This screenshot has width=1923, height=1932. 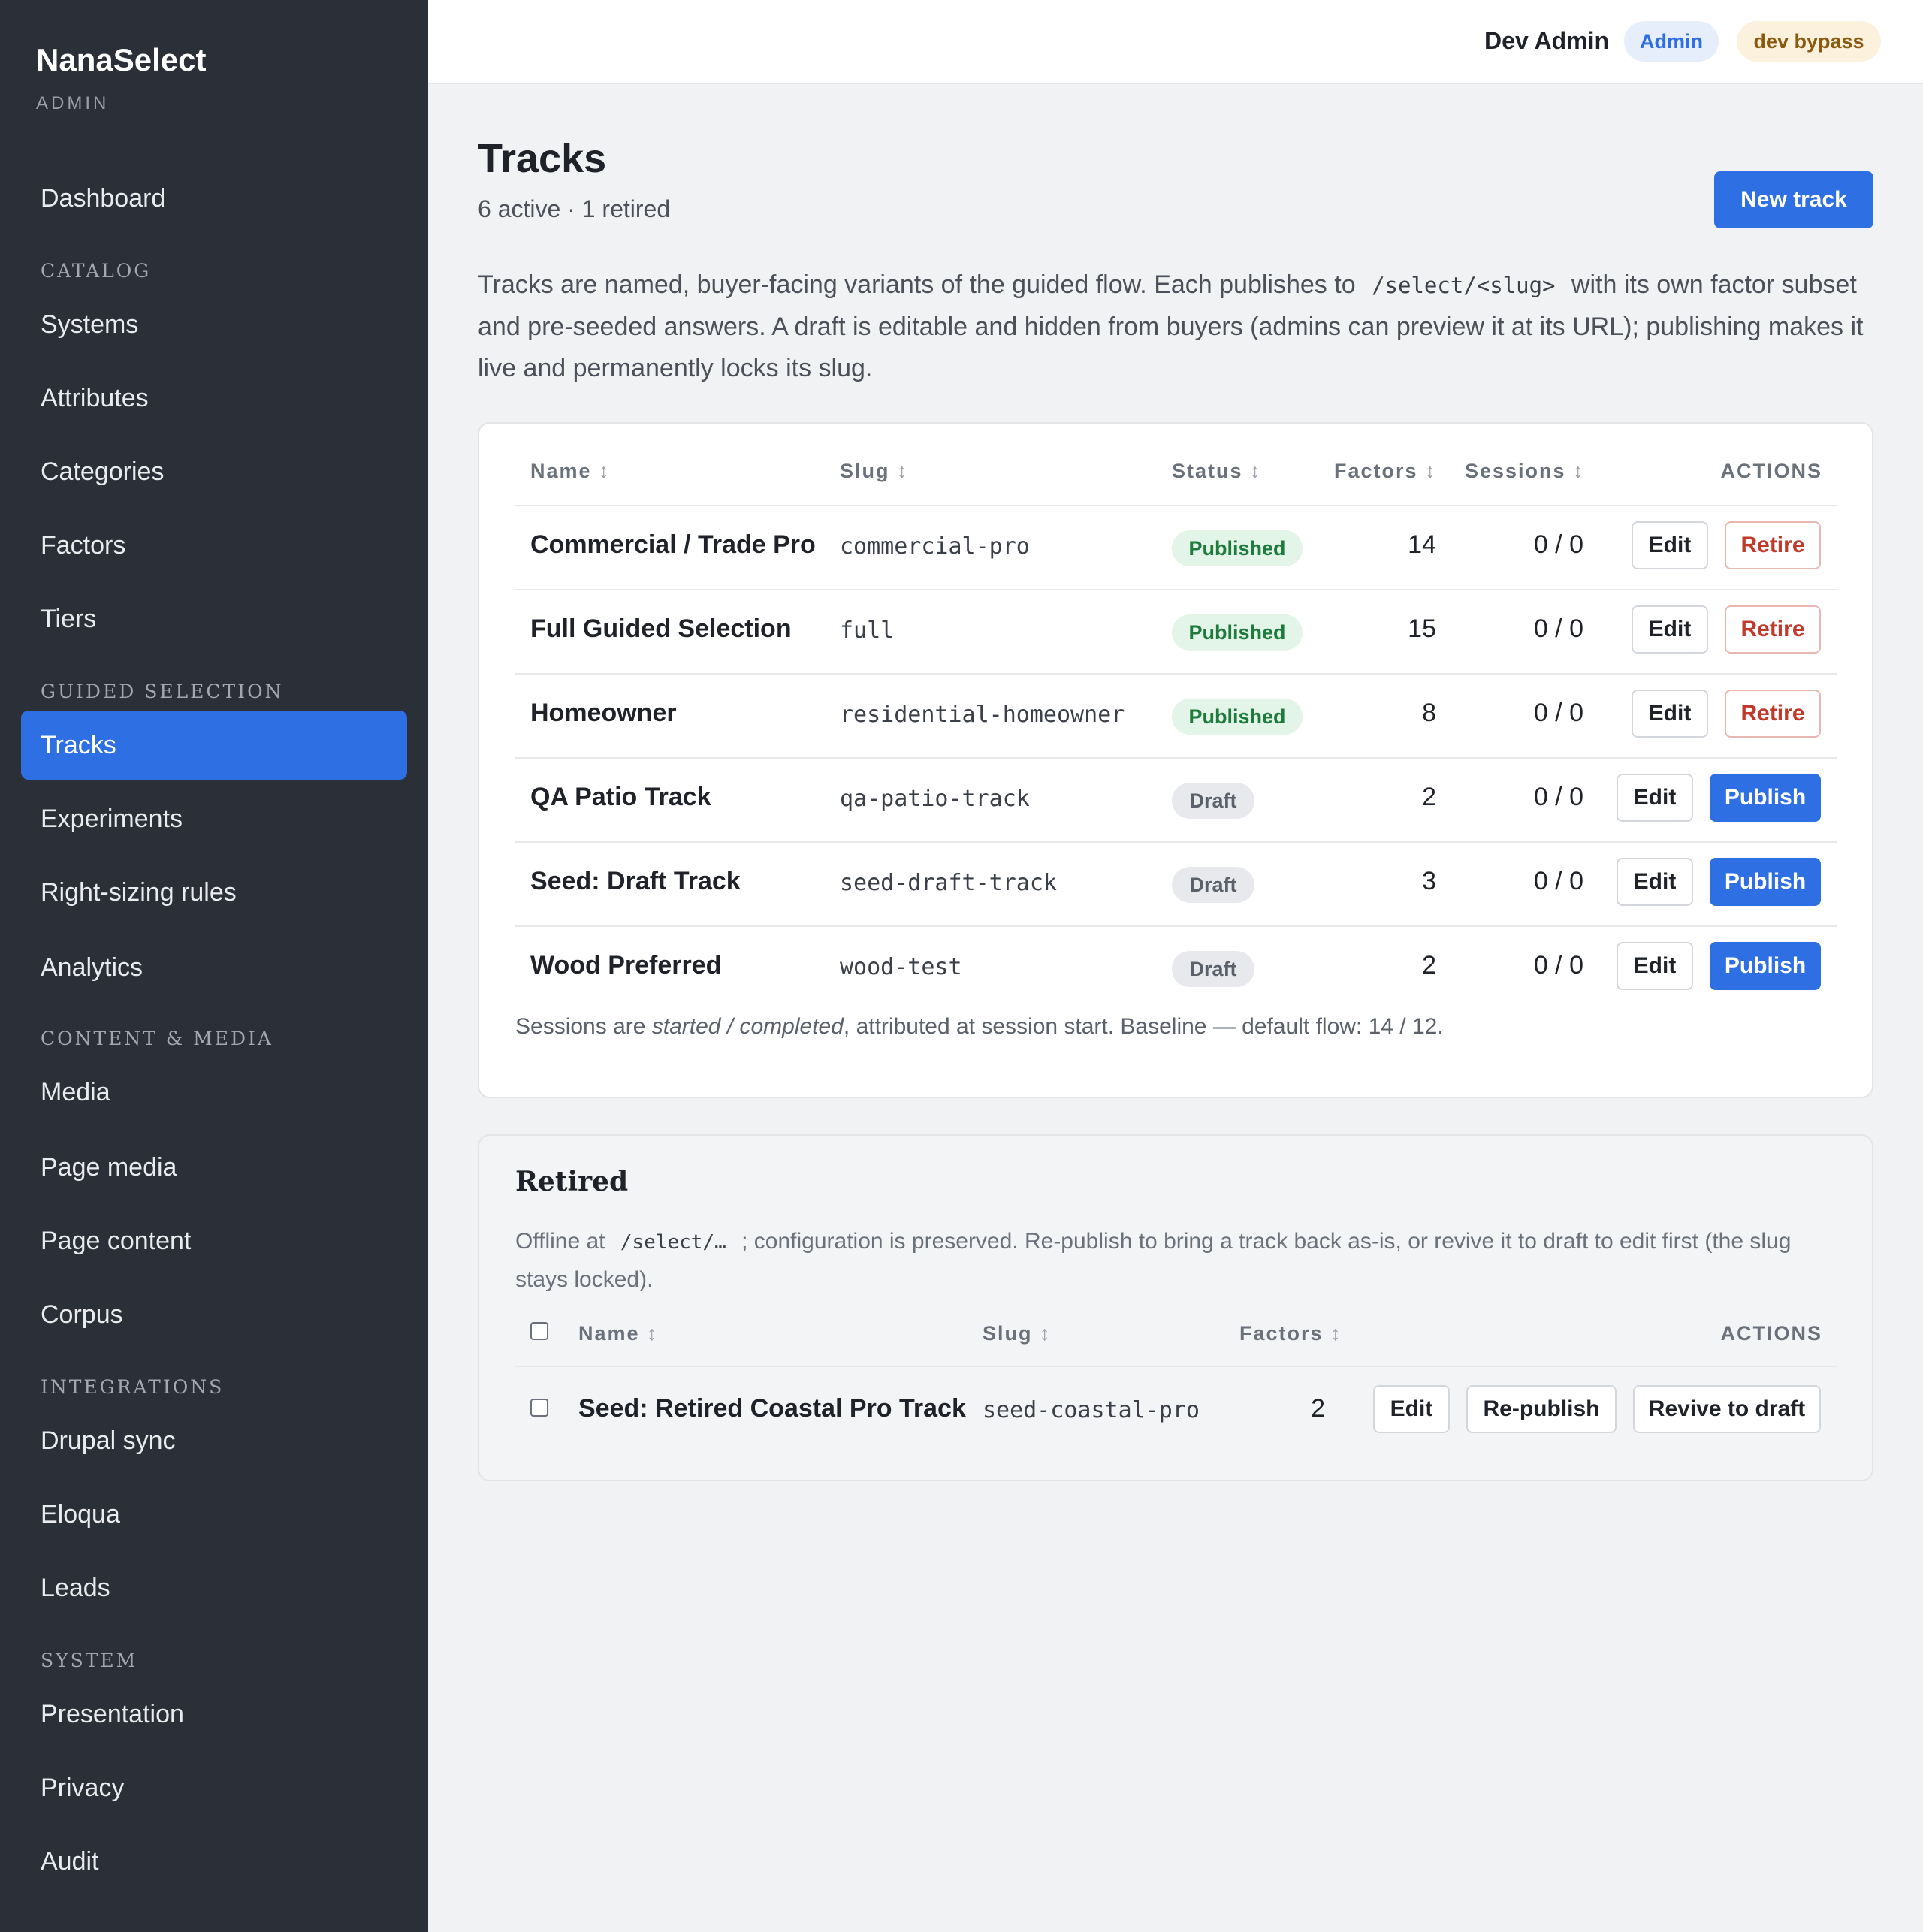 I want to click on track-name: Seed: Draft Track, so click(x=635, y=881).